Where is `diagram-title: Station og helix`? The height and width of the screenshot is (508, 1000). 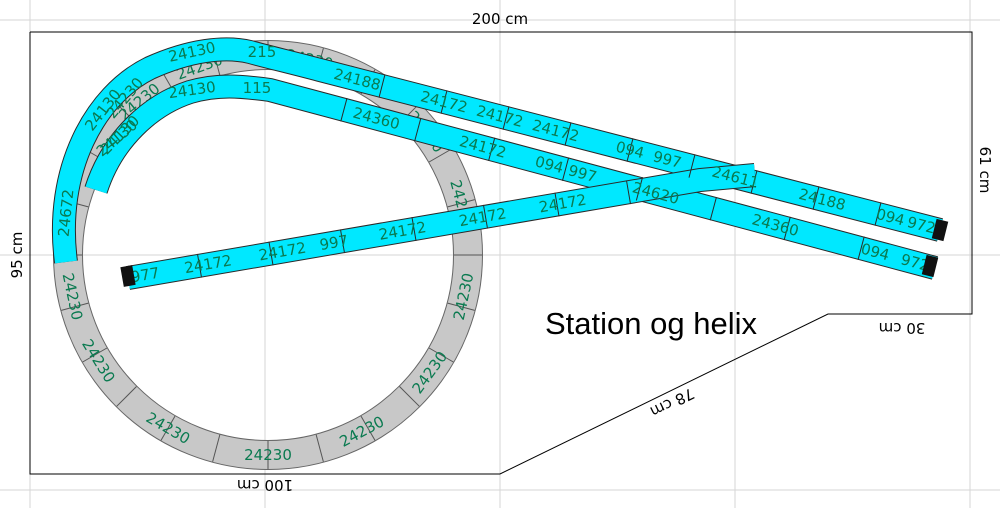
diagram-title: Station og helix is located at coordinates (651, 323).